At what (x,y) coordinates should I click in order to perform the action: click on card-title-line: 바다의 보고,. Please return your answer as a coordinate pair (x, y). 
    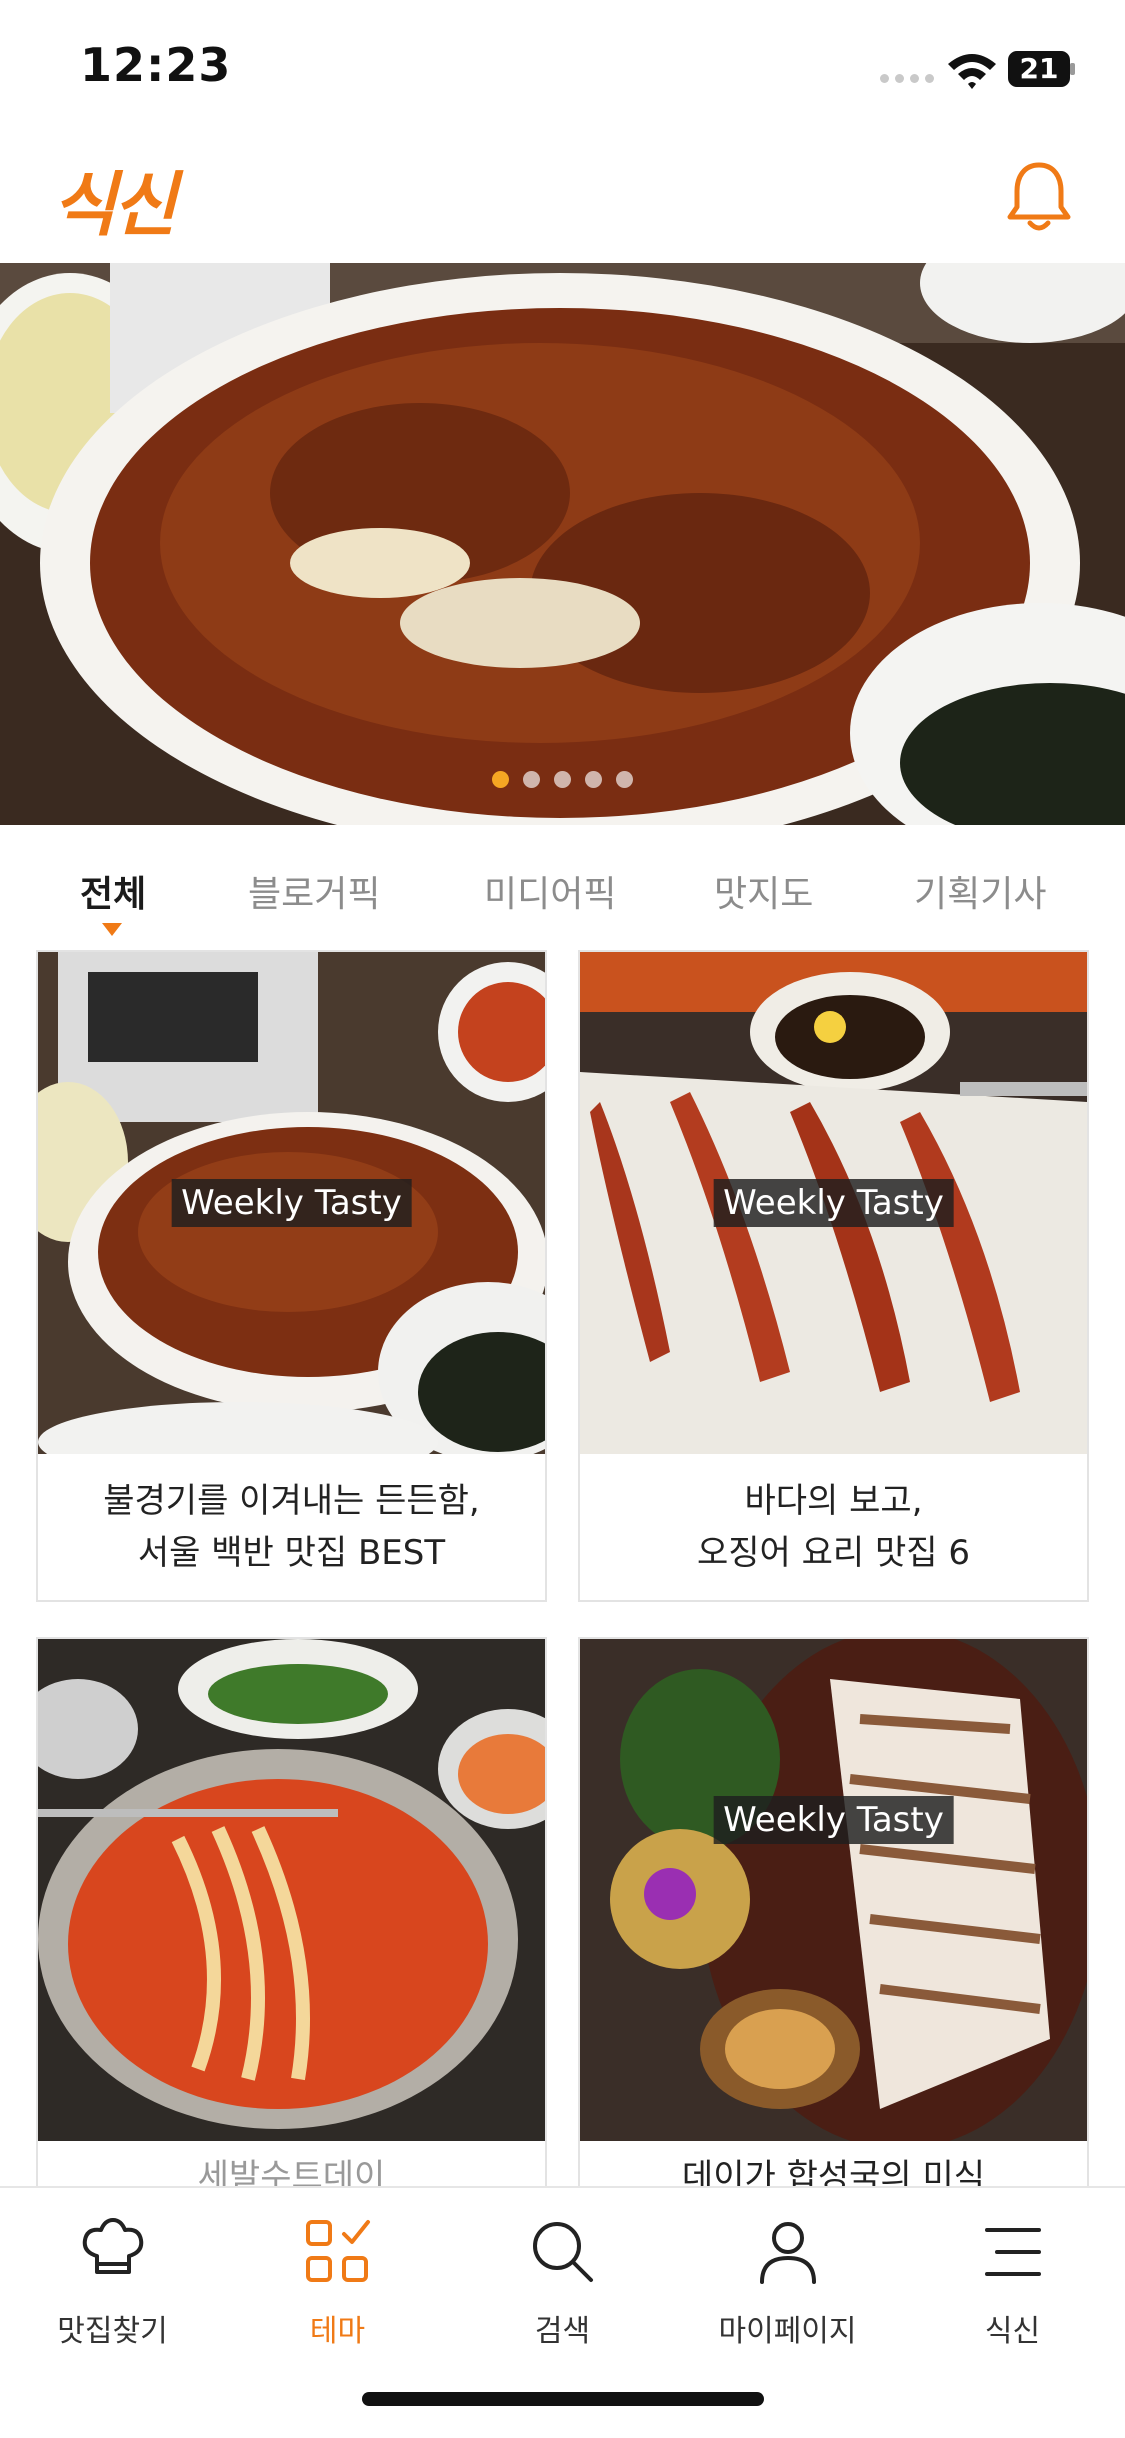
    Looking at the image, I should click on (833, 1501).